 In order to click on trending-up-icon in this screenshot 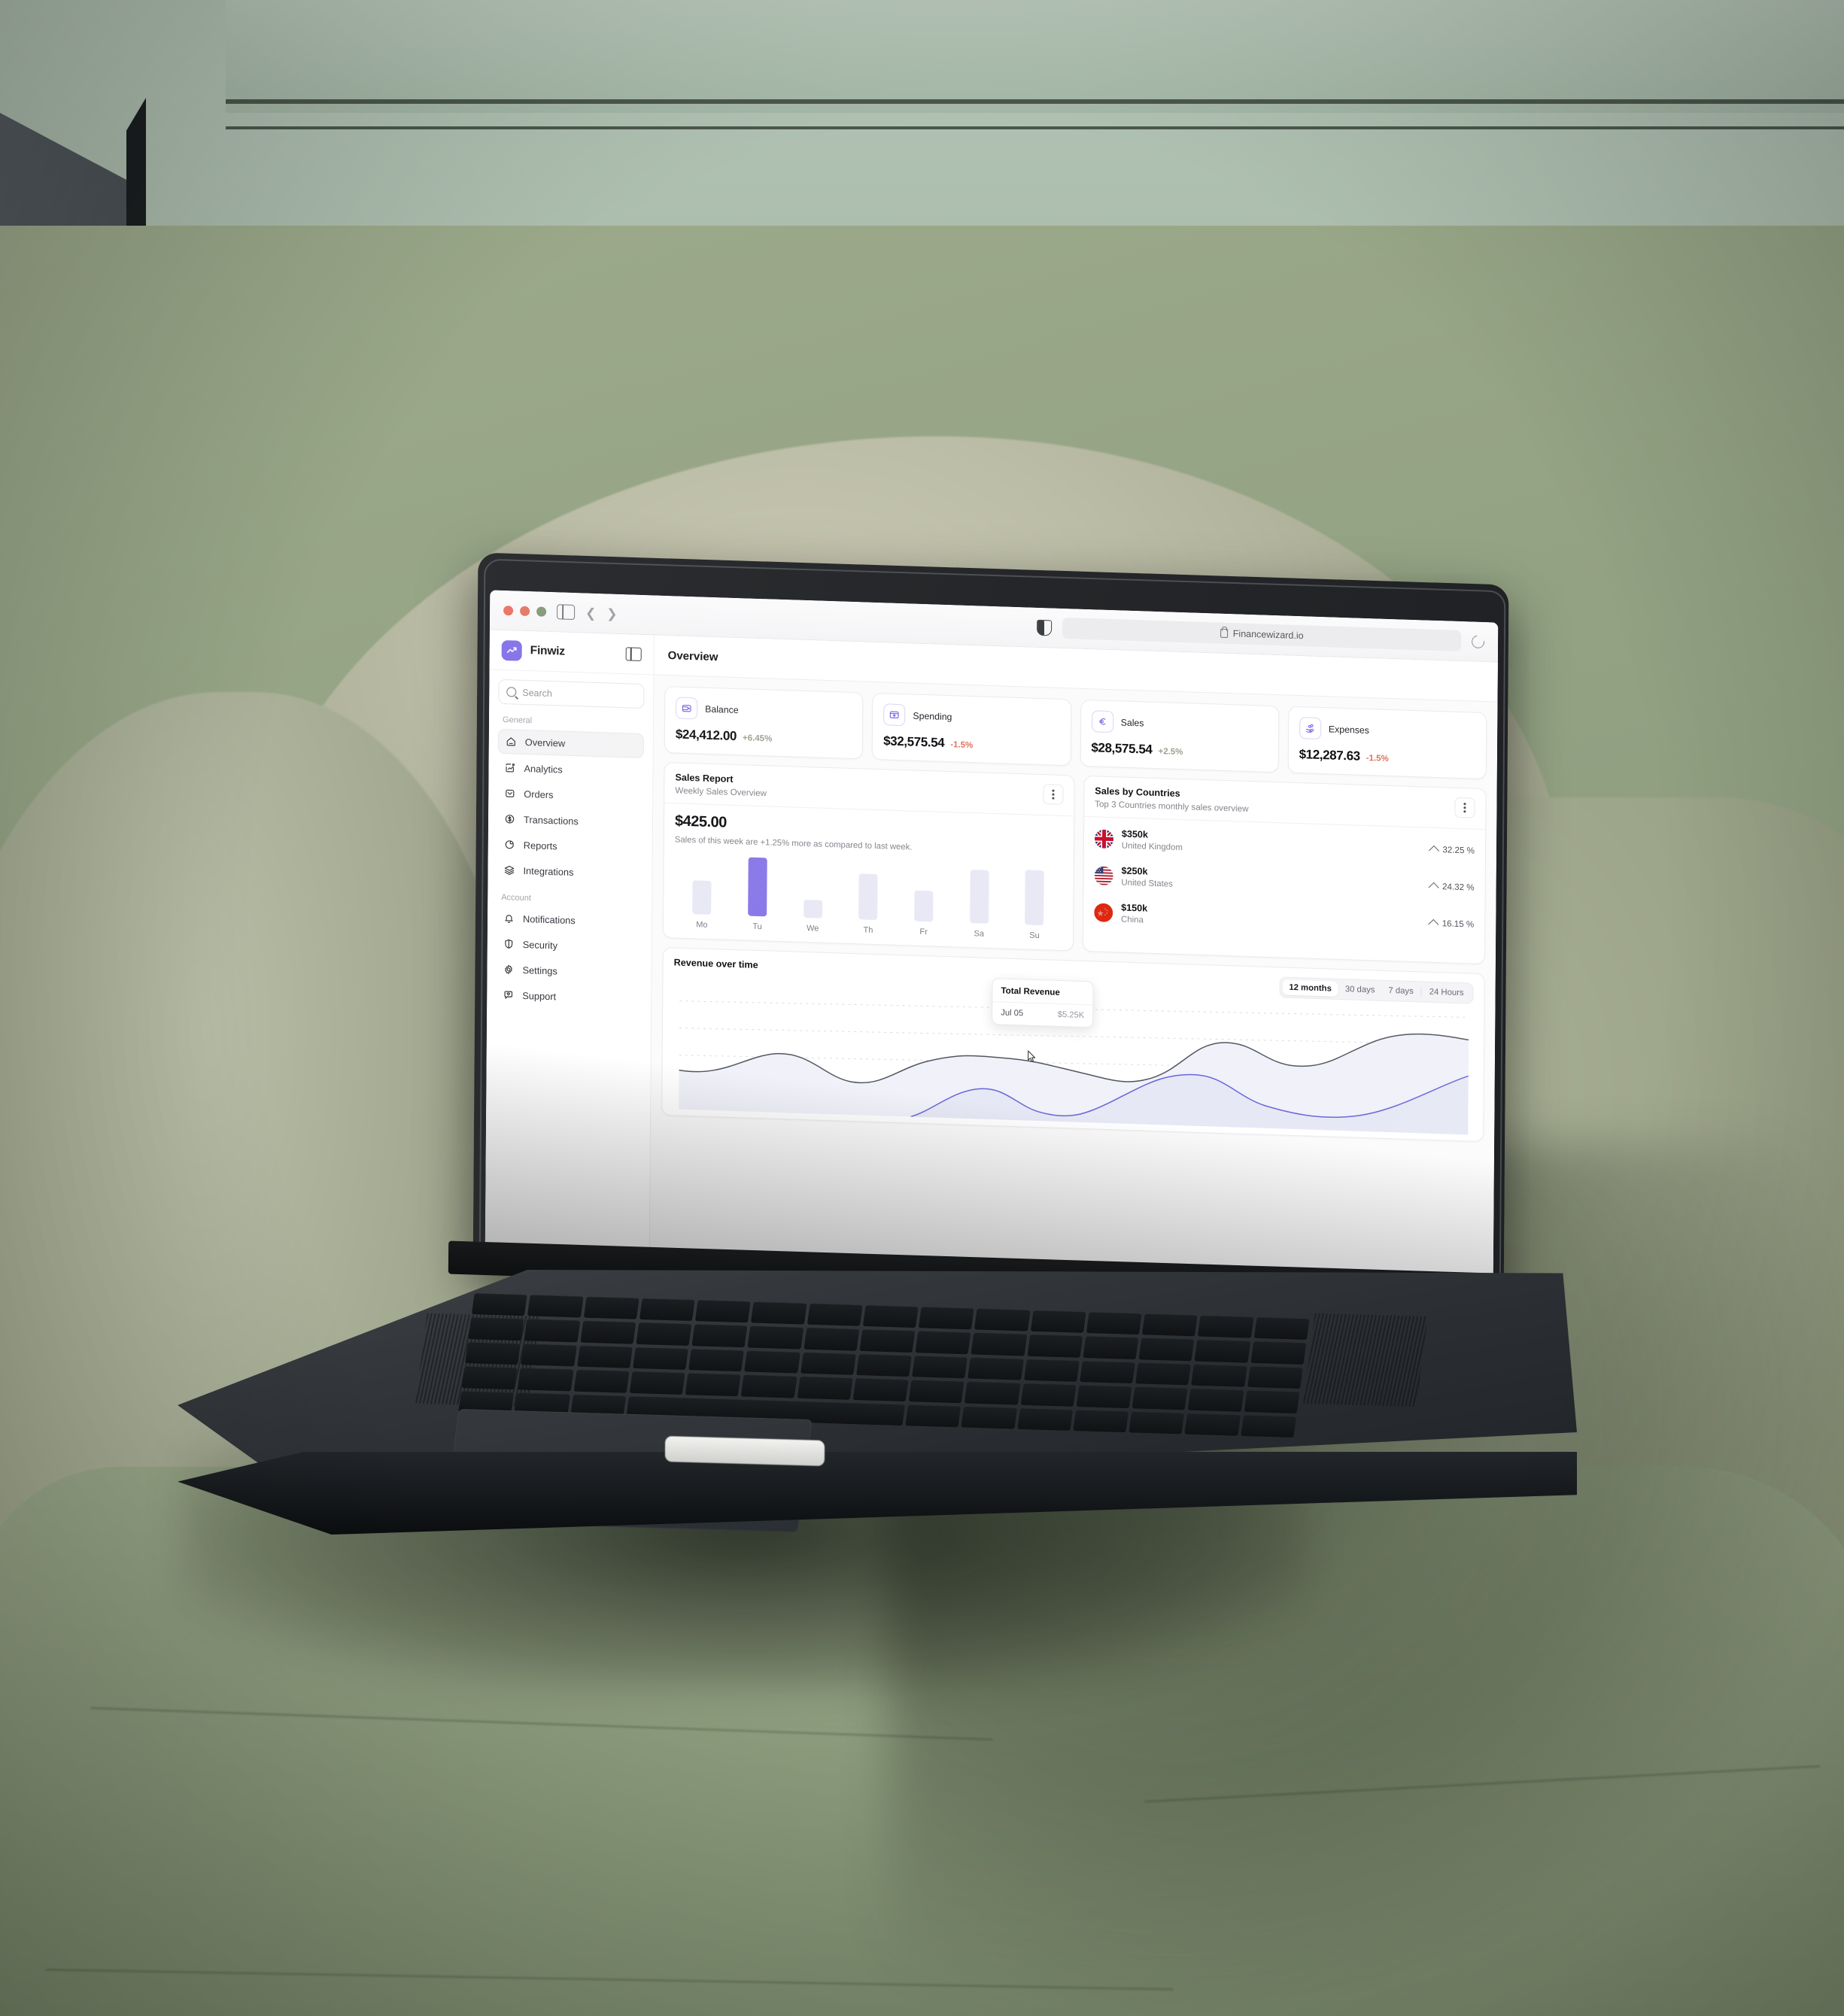, I will do `click(511, 650)`.